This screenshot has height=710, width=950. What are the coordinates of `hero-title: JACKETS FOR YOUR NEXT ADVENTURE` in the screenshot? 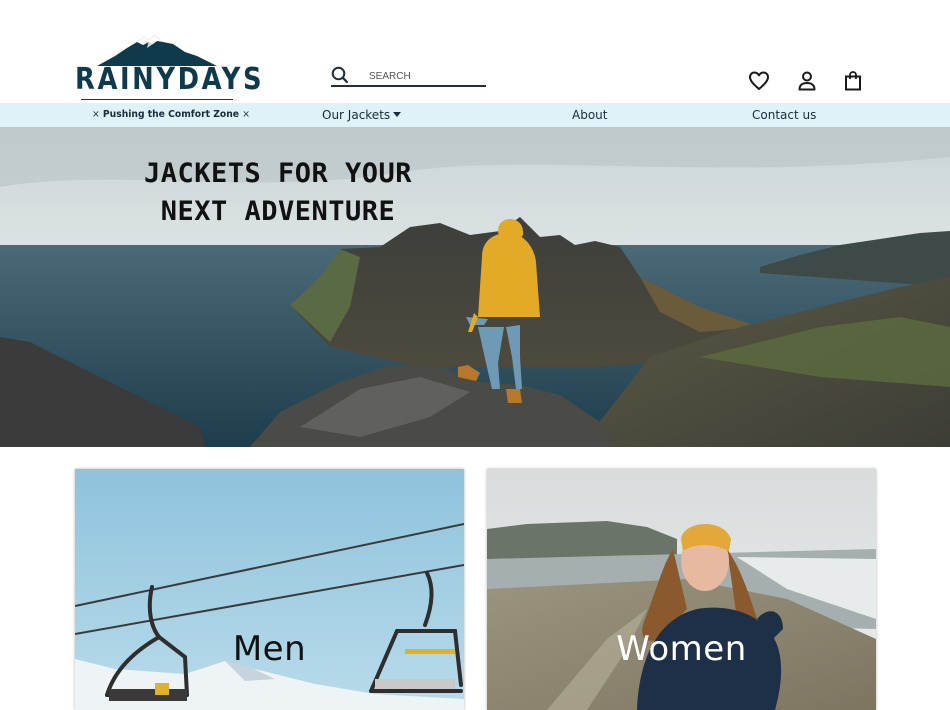 It's located at (278, 193).